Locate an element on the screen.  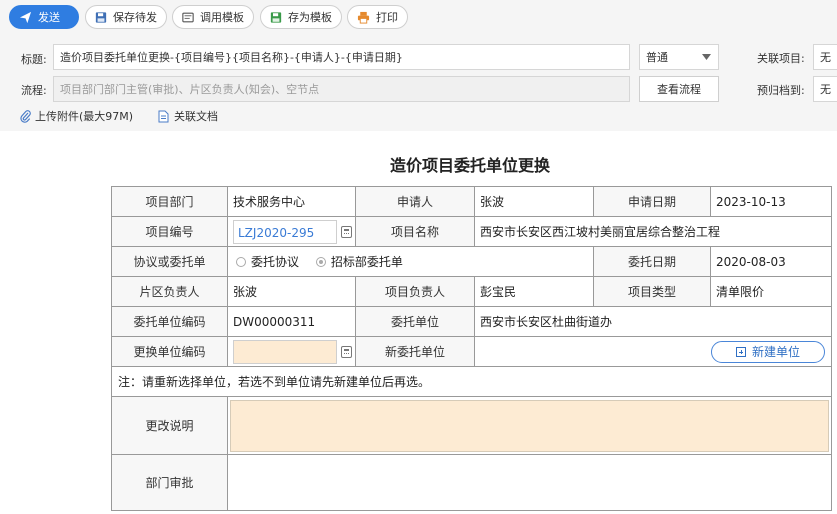
related-doc-label: 关联文档 is located at coordinates (196, 116).